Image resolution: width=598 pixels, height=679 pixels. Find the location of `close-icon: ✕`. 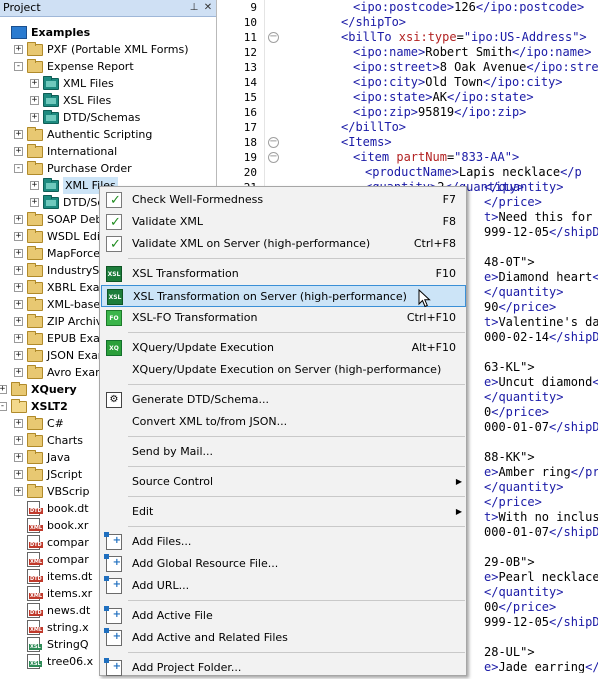

close-icon: ✕ is located at coordinates (208, 7).